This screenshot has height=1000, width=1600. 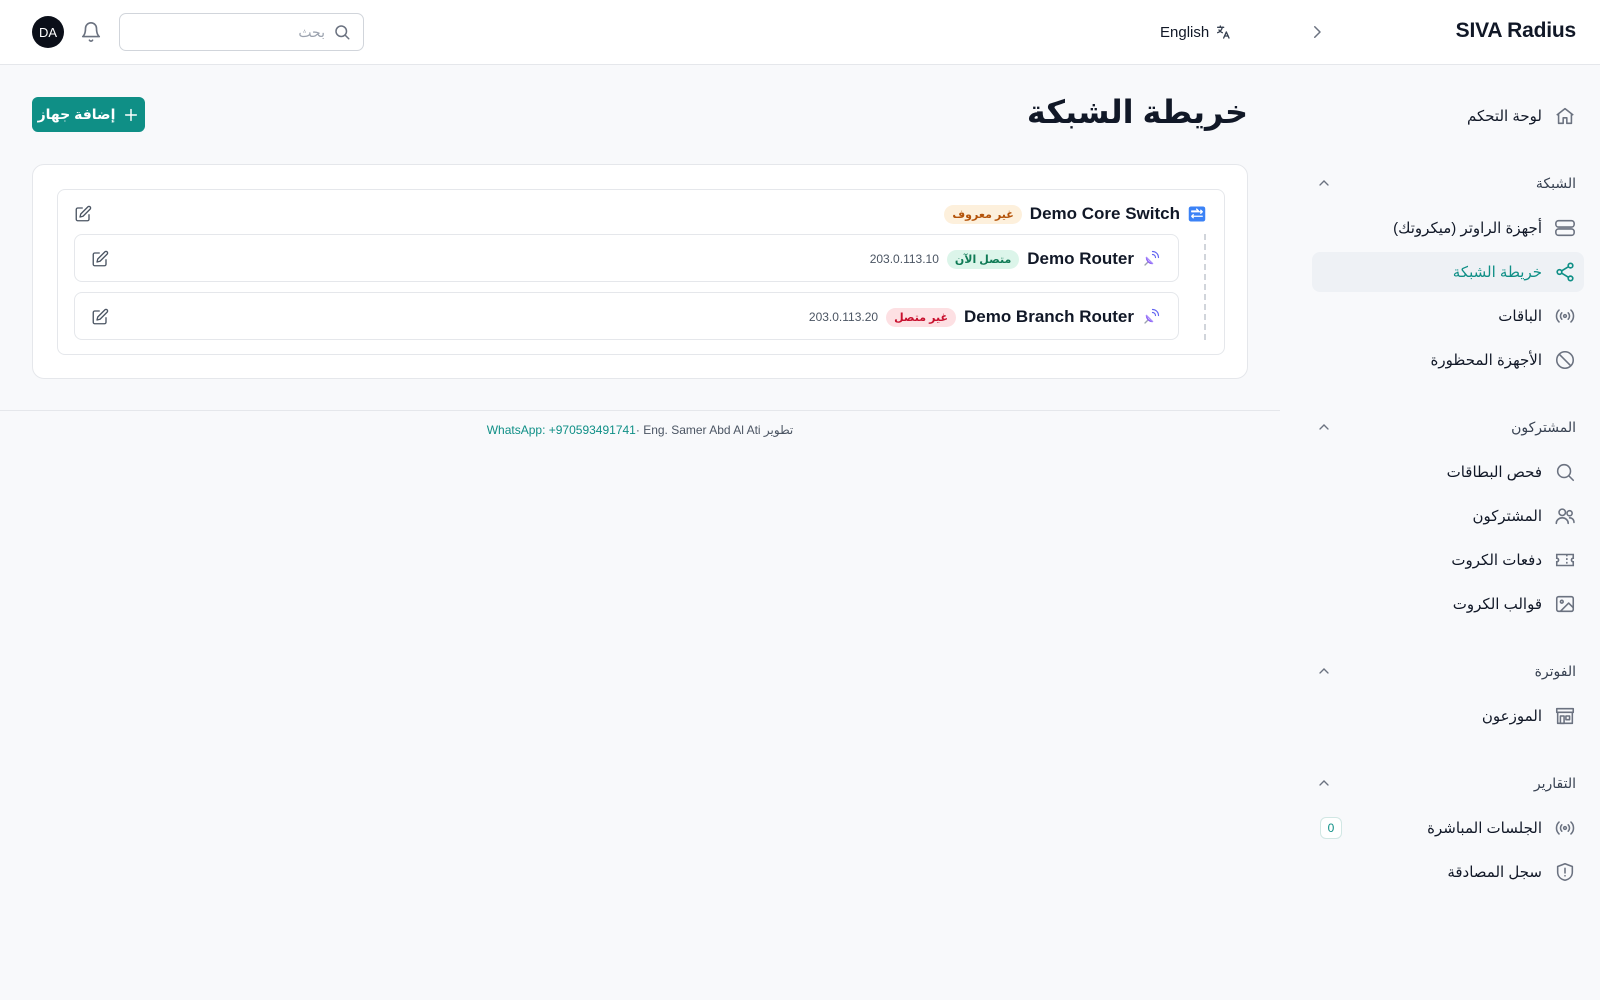 I want to click on sidebar-item-live-sessions: 0 الجلسات المباشرة, so click(x=1448, y=828).